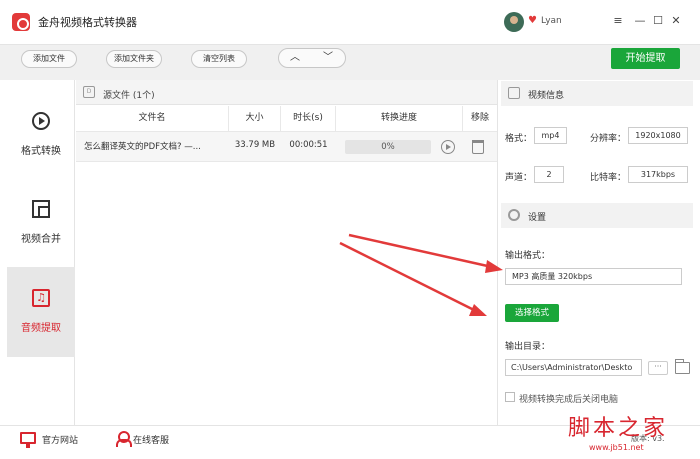 This screenshot has height=459, width=700. What do you see at coordinates (408, 277) in the screenshot?
I see `annotation-arrow-select` at bounding box center [408, 277].